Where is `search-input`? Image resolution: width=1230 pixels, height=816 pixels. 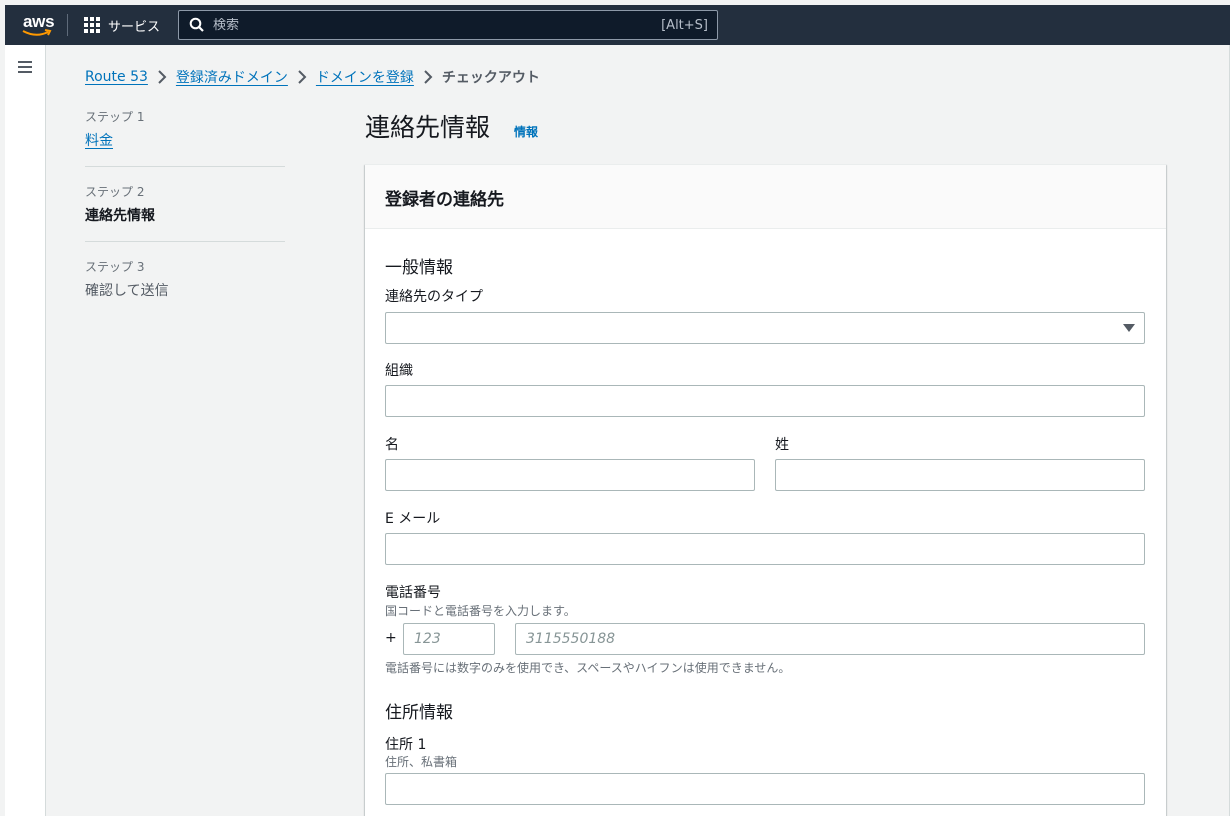 search-input is located at coordinates (437, 25).